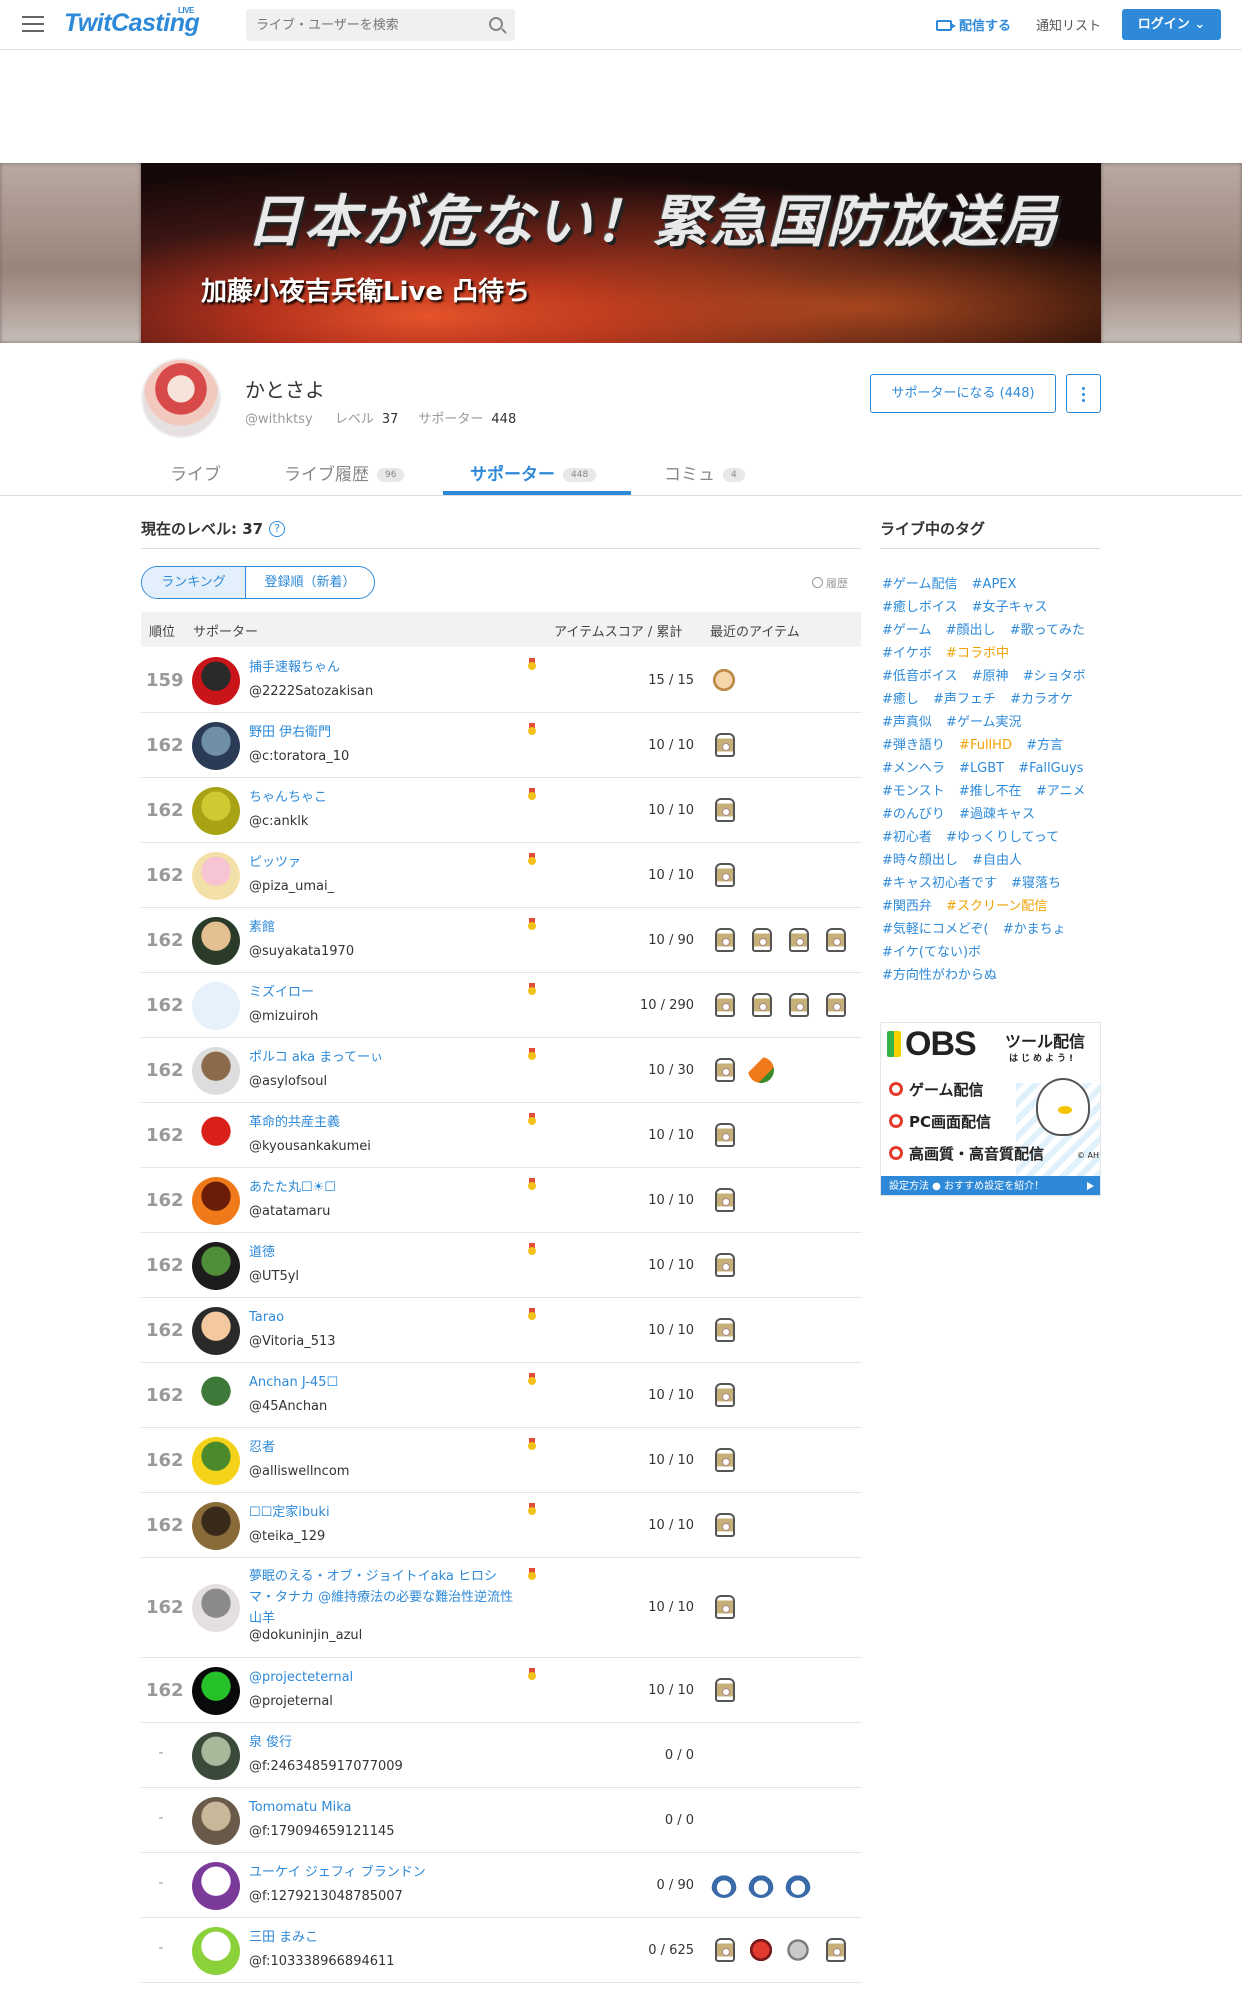  What do you see at coordinates (496, 24) in the screenshot?
I see `search-icon` at bounding box center [496, 24].